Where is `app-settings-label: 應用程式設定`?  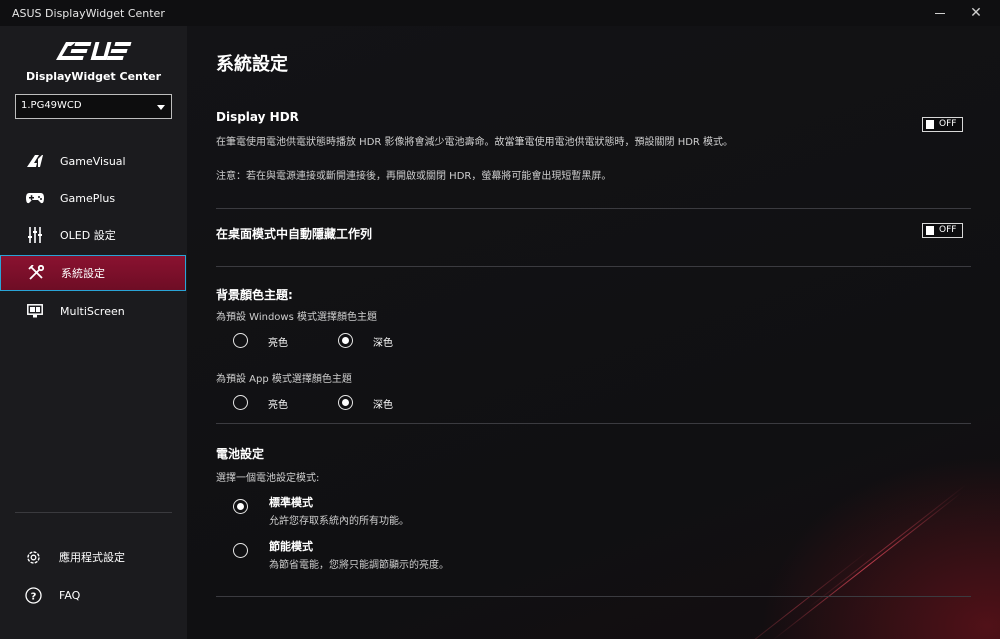 app-settings-label: 應用程式設定 is located at coordinates (92, 557).